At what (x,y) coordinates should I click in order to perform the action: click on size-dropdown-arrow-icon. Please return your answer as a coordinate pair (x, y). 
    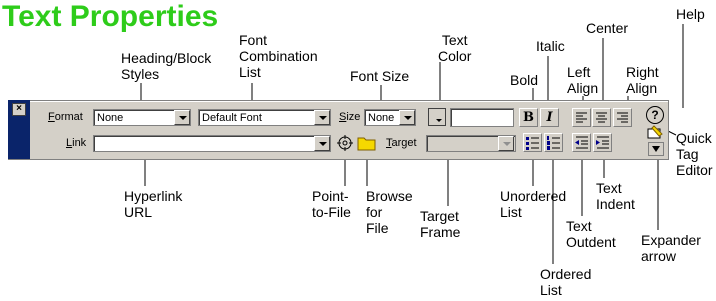
    Looking at the image, I should click on (407, 117).